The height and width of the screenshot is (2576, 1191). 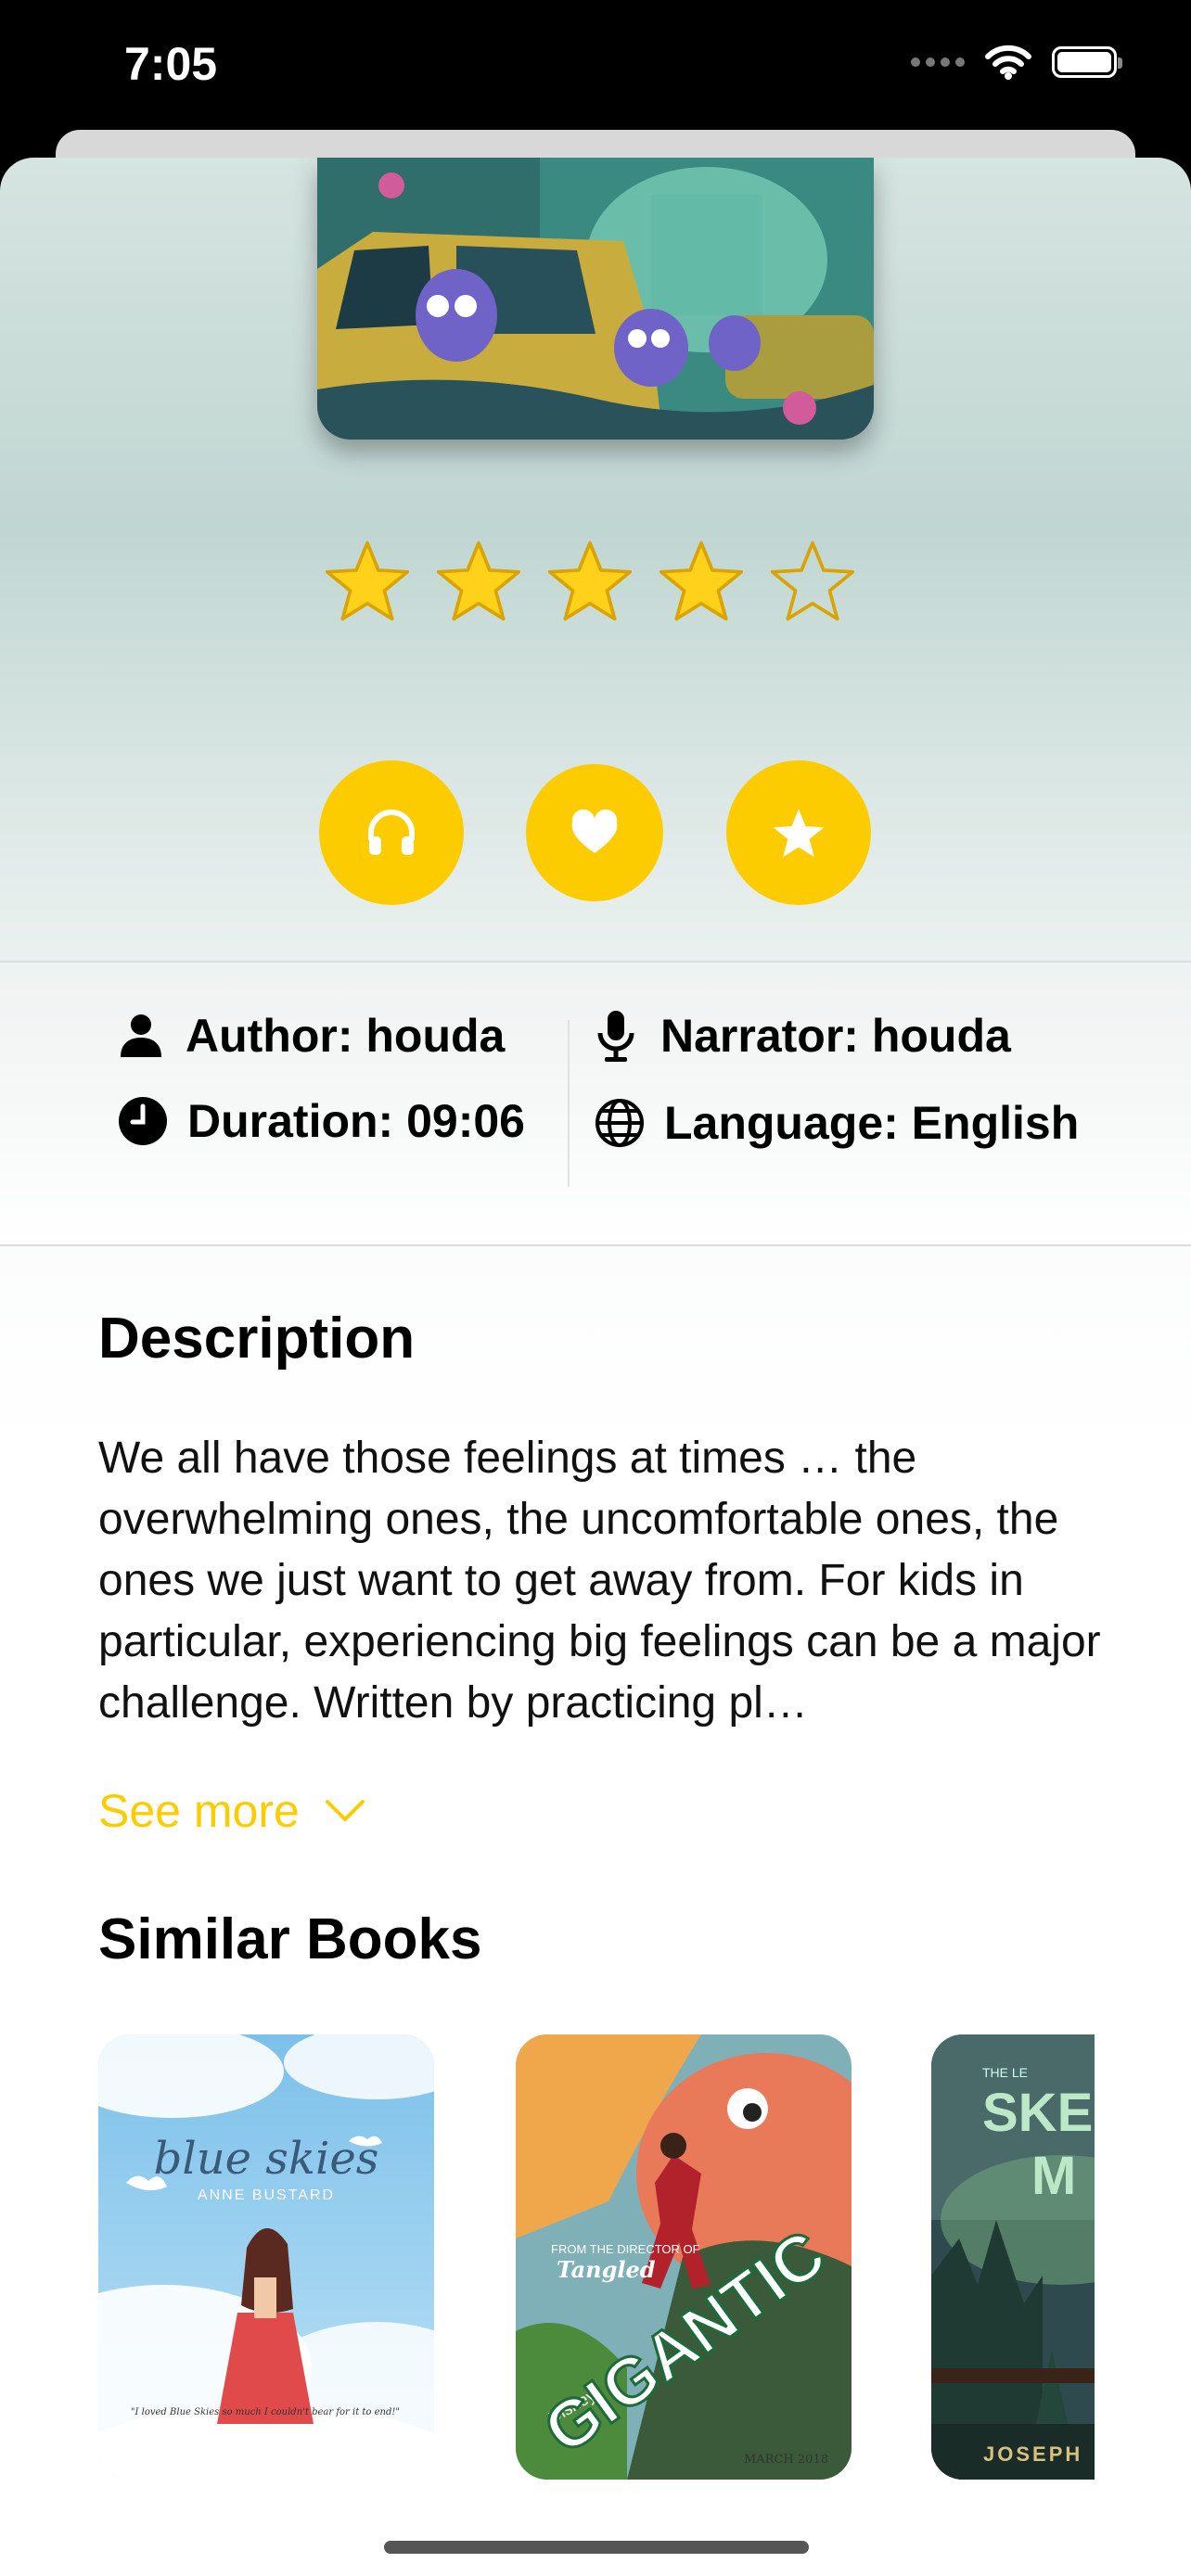 I want to click on clock-icon, so click(x=143, y=1121).